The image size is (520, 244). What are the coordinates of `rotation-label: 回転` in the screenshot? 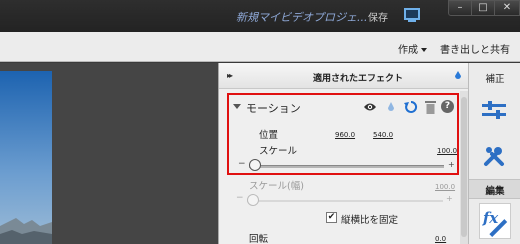 It's located at (259, 239).